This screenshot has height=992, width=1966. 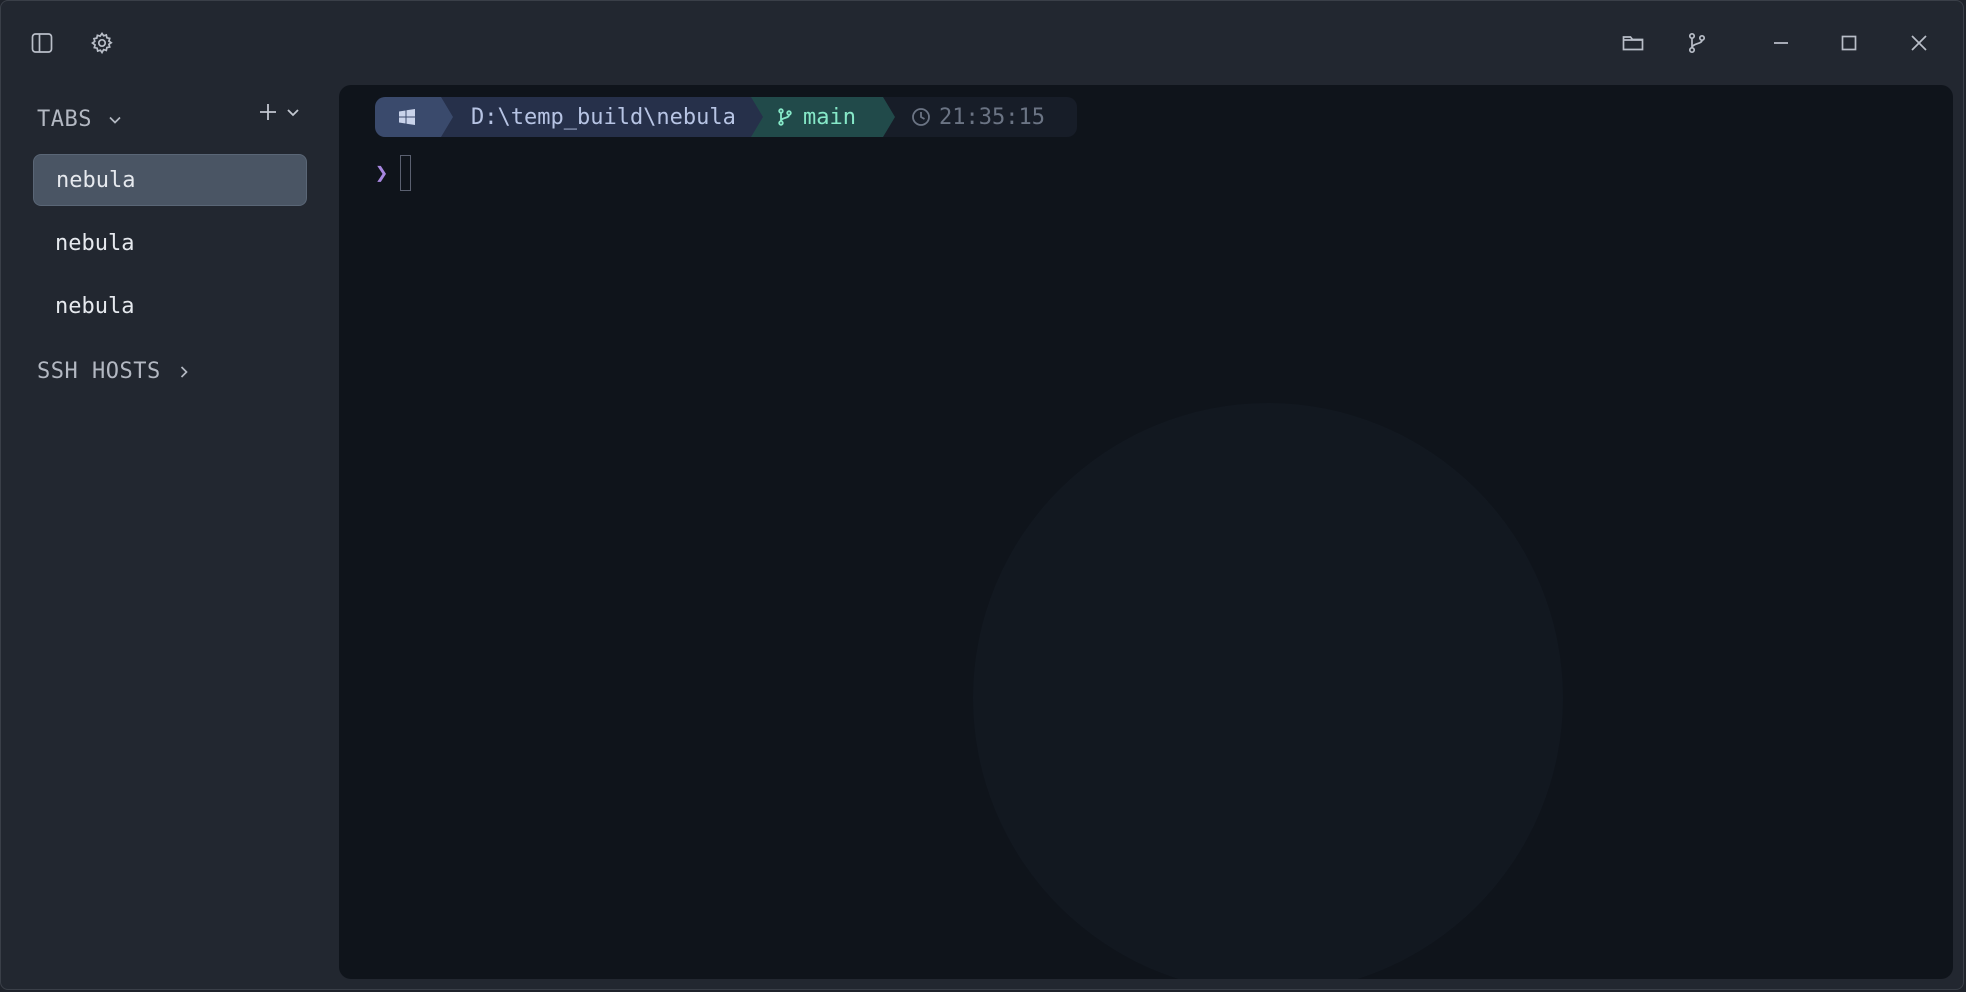 What do you see at coordinates (393, 173) in the screenshot?
I see `input-line: ❯` at bounding box center [393, 173].